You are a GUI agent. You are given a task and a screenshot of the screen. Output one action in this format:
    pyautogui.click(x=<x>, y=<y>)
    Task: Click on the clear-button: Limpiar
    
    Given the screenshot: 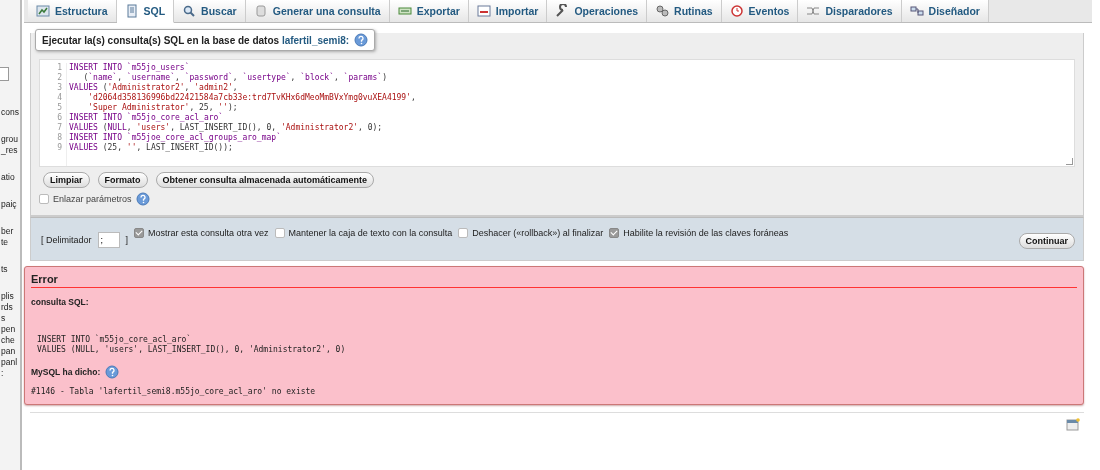 What is the action you would take?
    pyautogui.click(x=66, y=180)
    